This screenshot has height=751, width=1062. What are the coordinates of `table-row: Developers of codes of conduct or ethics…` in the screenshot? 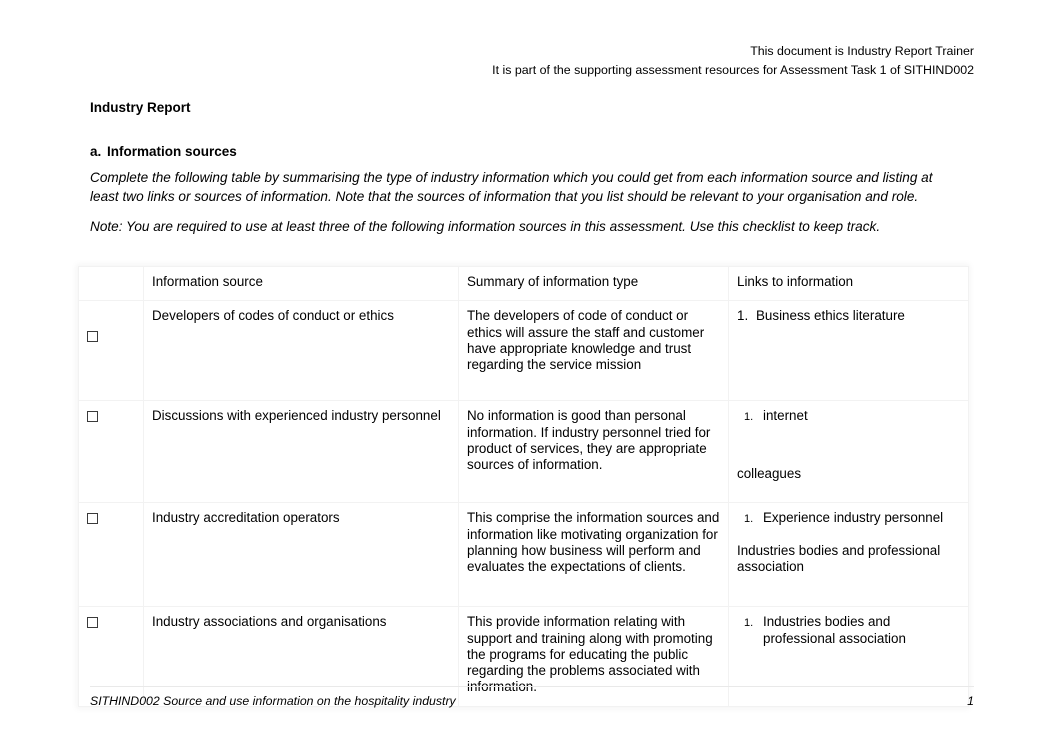 It's located at (523, 351).